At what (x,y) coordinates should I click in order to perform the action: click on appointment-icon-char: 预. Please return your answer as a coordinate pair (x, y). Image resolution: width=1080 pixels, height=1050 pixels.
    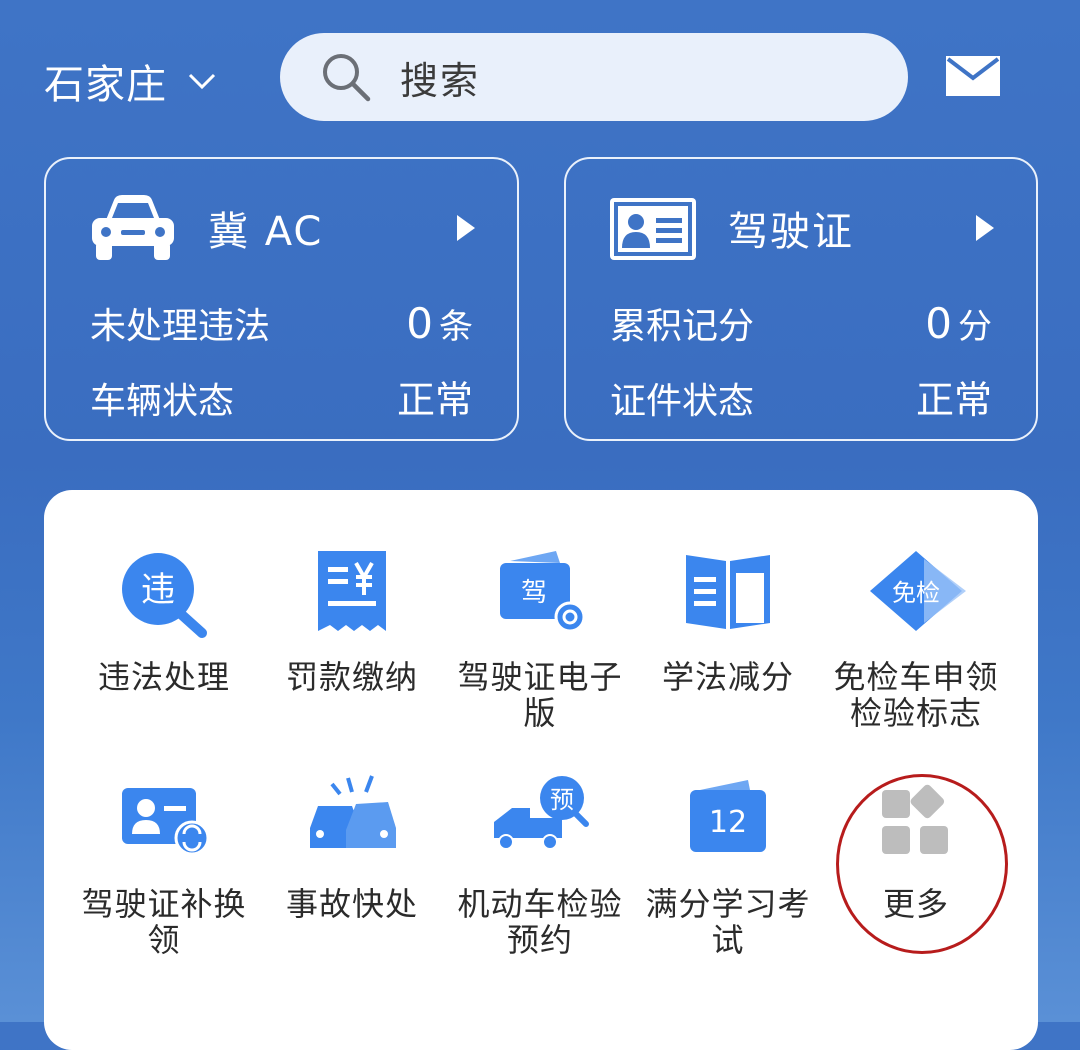
    Looking at the image, I should click on (562, 800).